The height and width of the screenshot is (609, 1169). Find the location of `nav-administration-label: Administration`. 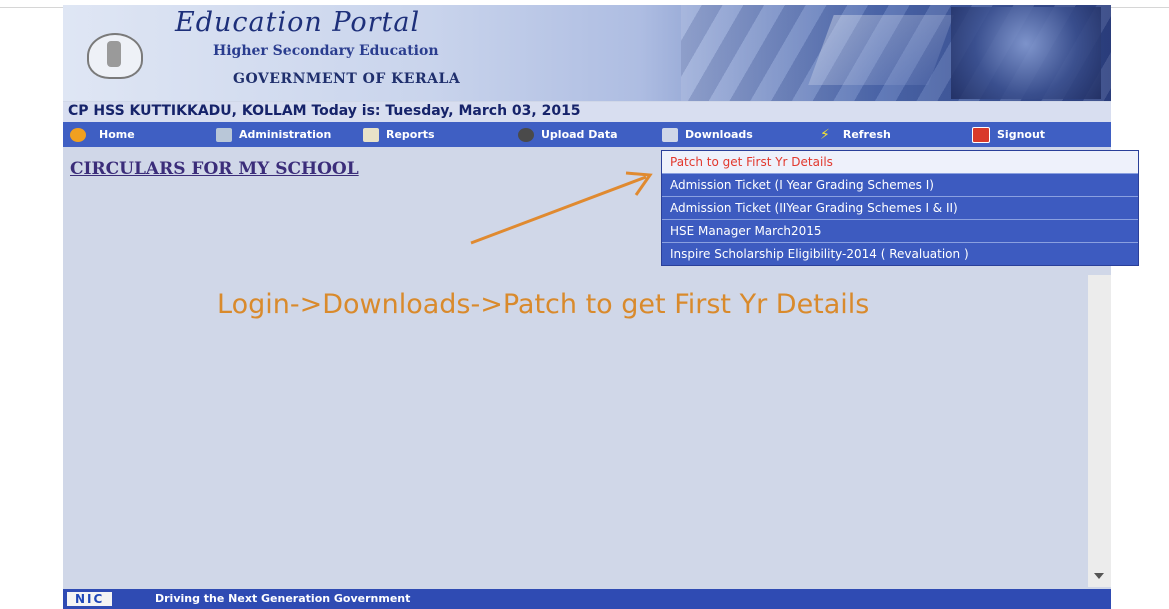

nav-administration-label: Administration is located at coordinates (285, 134).